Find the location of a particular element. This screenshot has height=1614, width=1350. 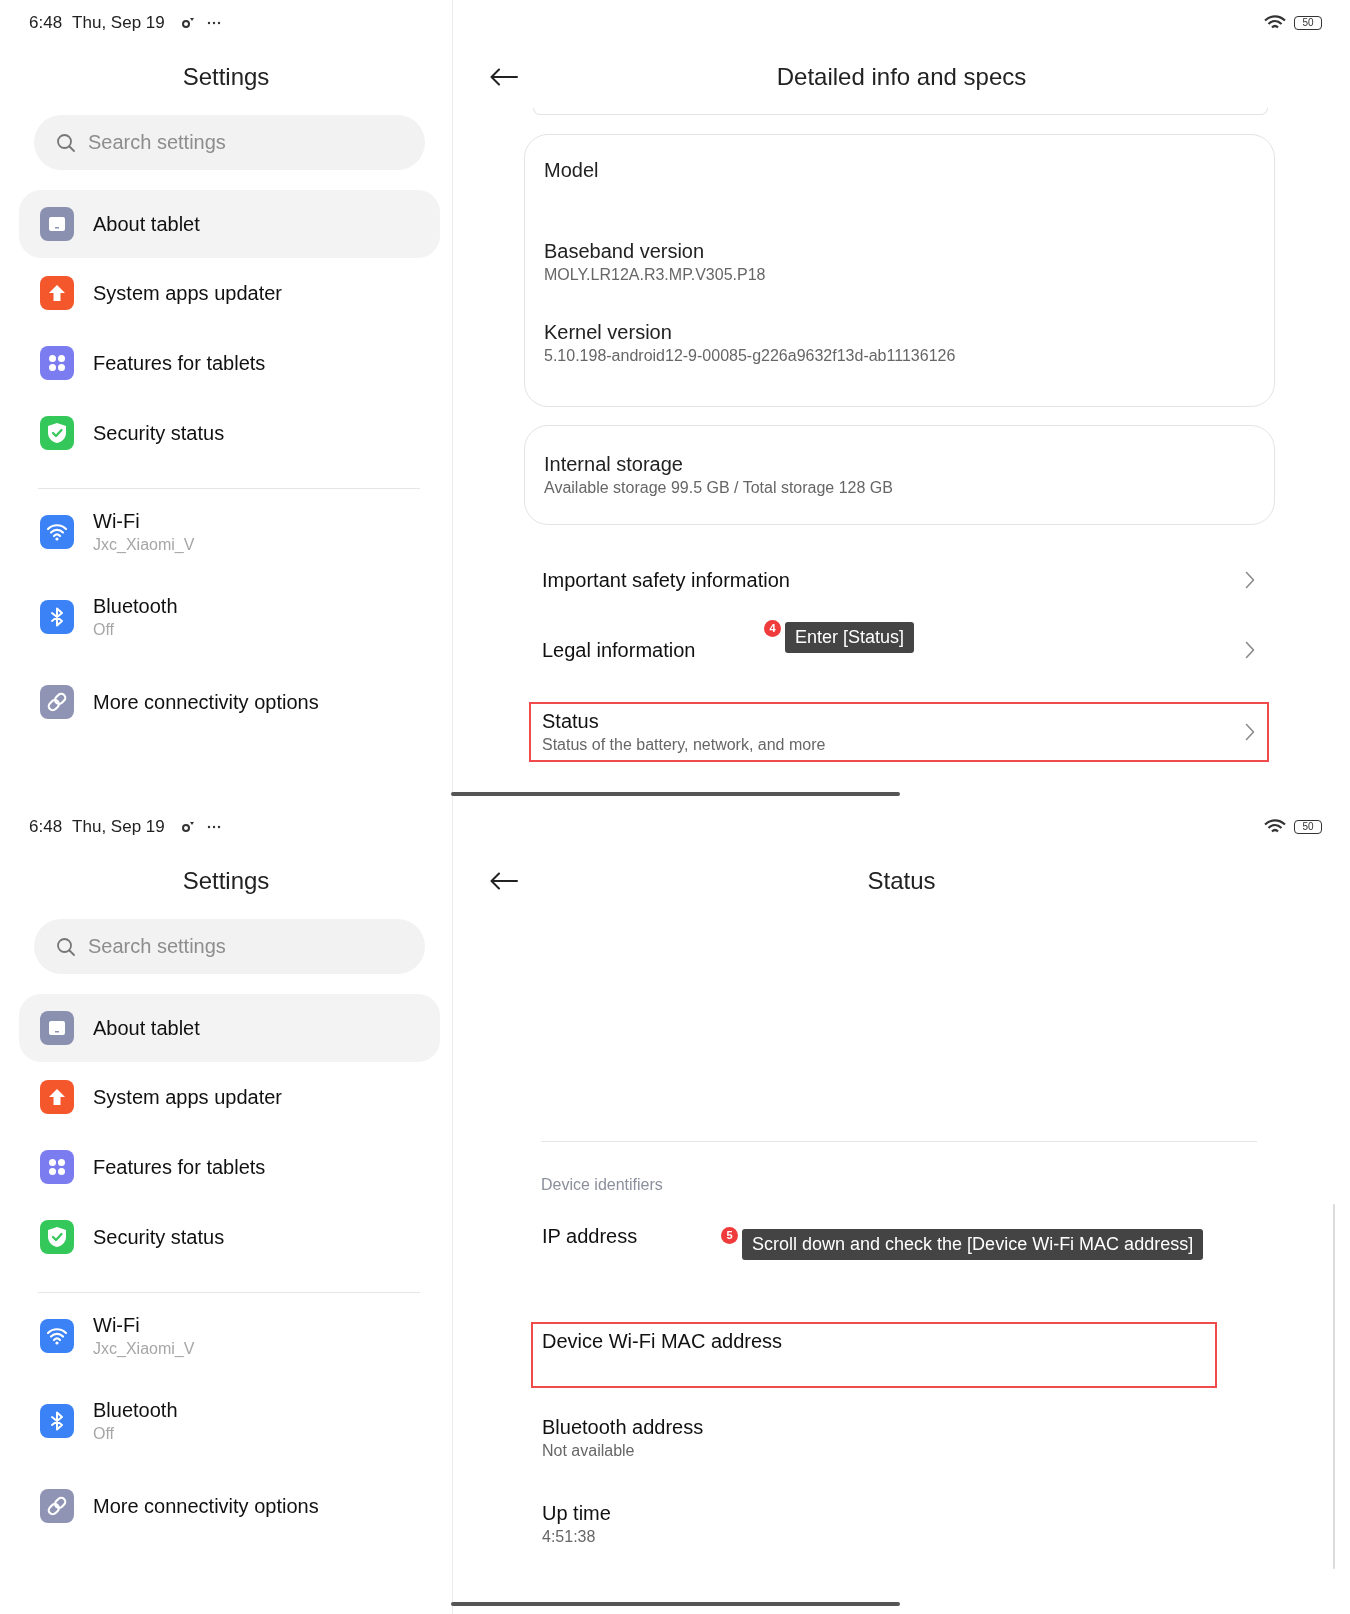

screen-title: Detailed info and specs is located at coordinates (901, 77).